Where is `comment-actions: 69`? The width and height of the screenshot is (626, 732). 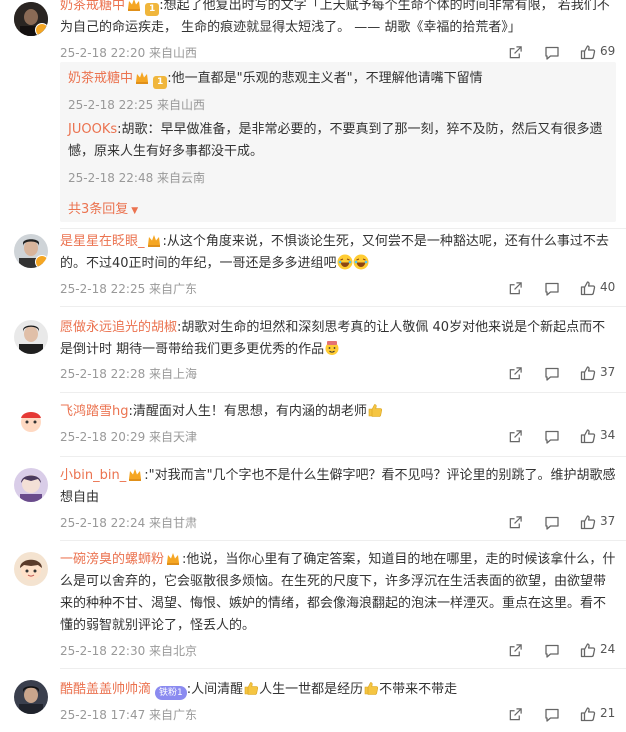 comment-actions: 69 is located at coordinates (564, 54).